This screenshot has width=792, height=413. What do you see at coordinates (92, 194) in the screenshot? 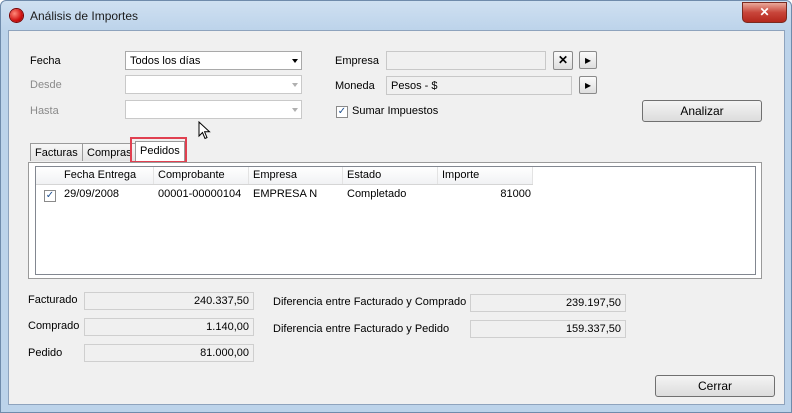
I see `cell-fecha-entrega: 29/09/2008` at bounding box center [92, 194].